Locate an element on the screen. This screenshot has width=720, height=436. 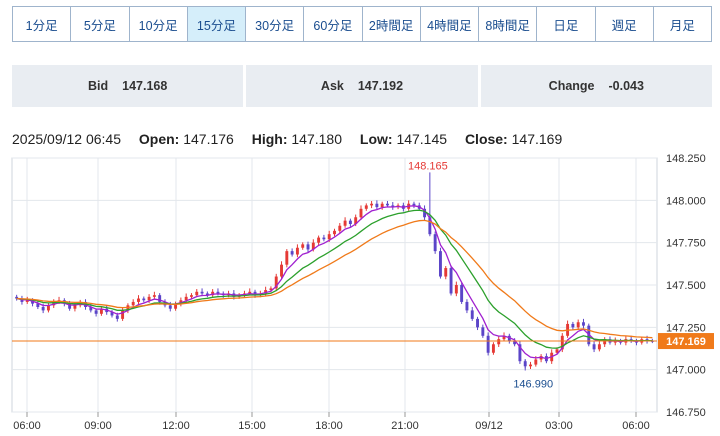
quote-panel: Bid 147.168 Ask 147.192 Change -0.043 is located at coordinates (362, 86).